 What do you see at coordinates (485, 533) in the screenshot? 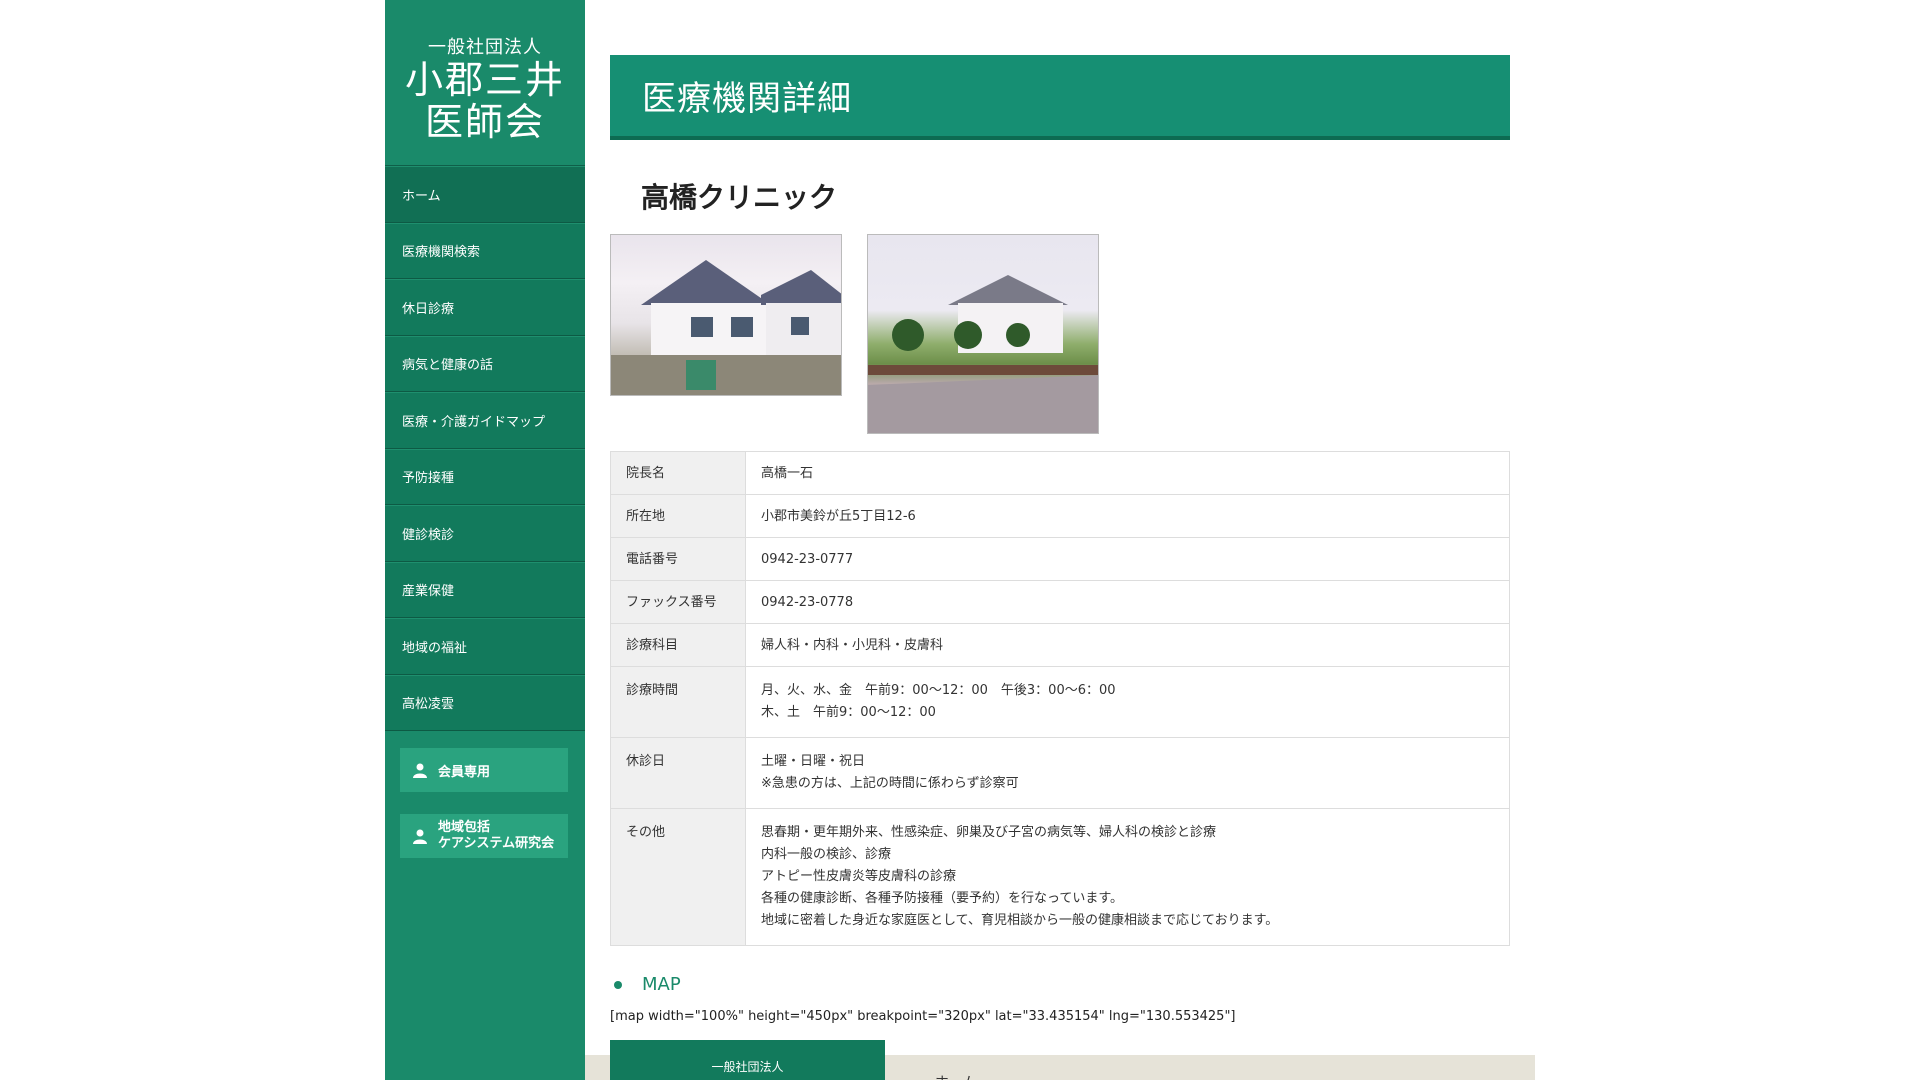
I see `sidebar-item-checkups: 健診検診` at bounding box center [485, 533].